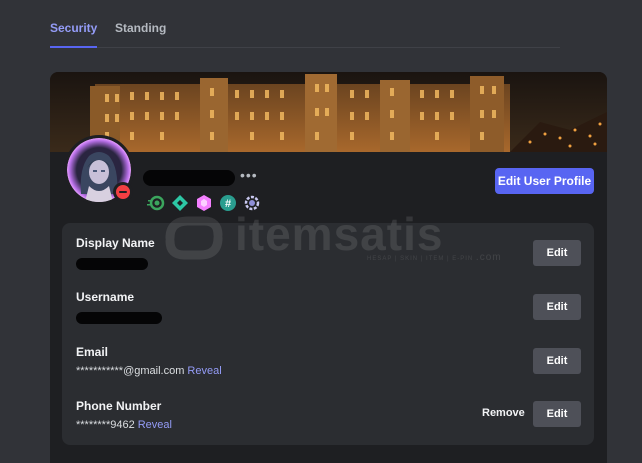 The height and width of the screenshot is (463, 642). I want to click on avatar, so click(99, 170).